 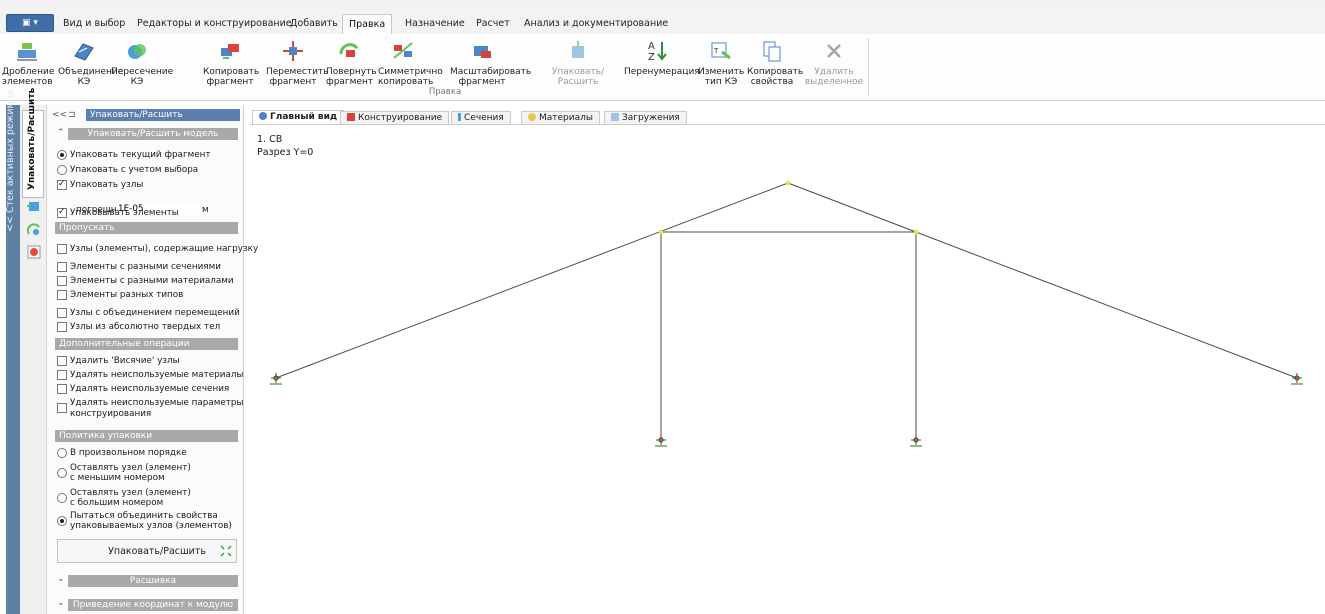 I want to click on menu-tab-calc: Расчет, so click(x=493, y=24).